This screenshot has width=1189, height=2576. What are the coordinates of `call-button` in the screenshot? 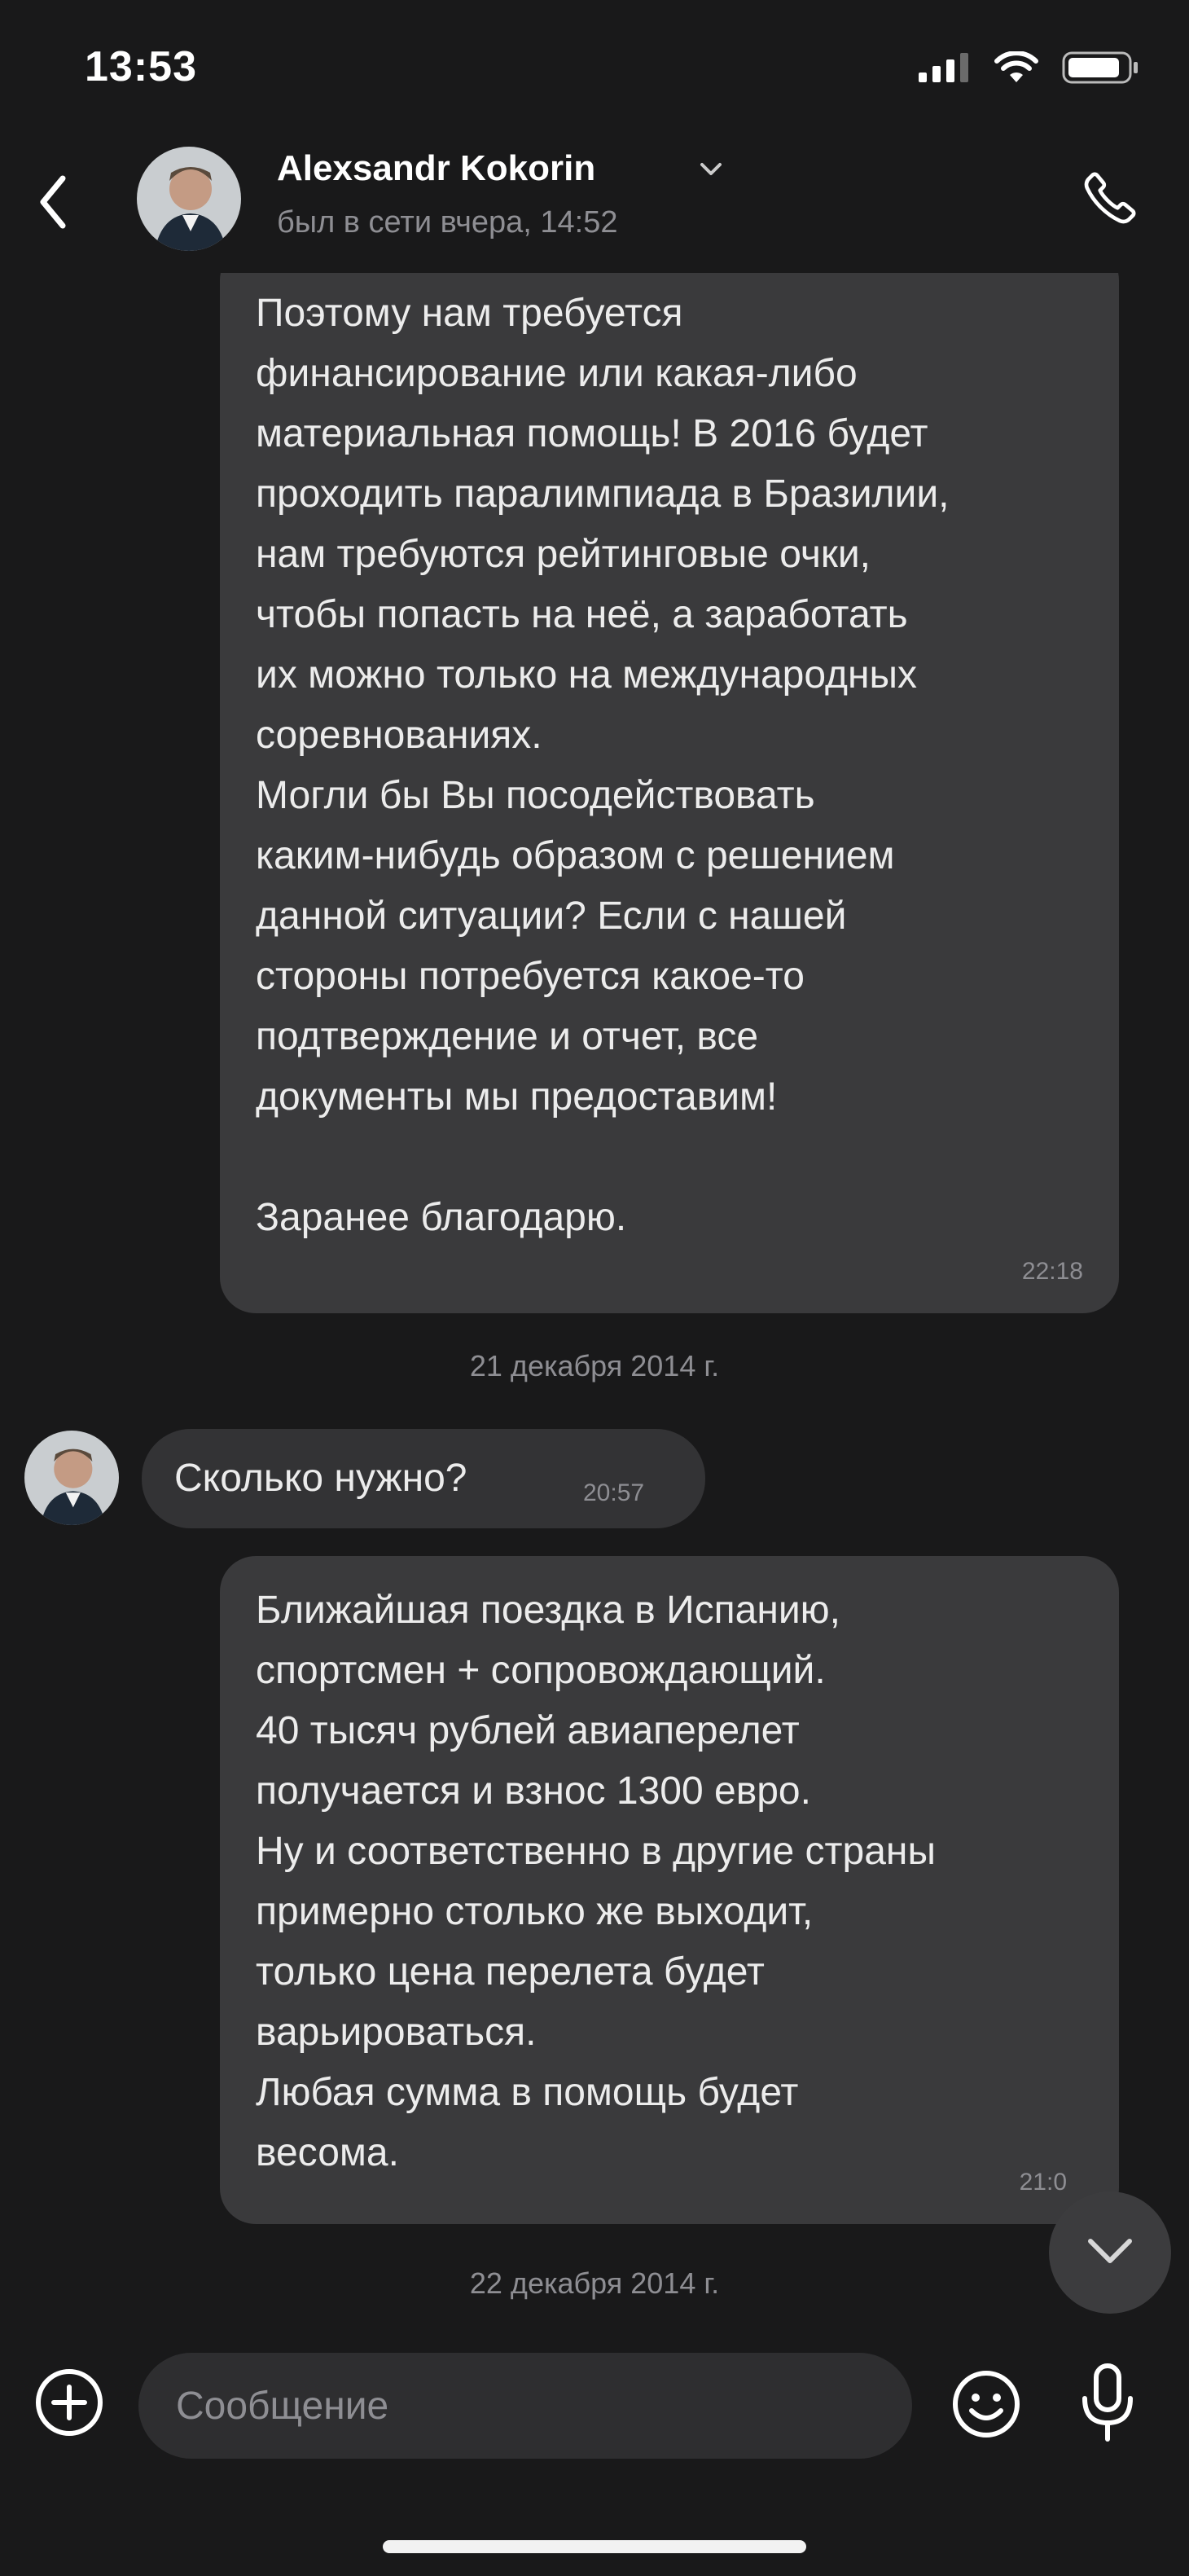 It's located at (1110, 199).